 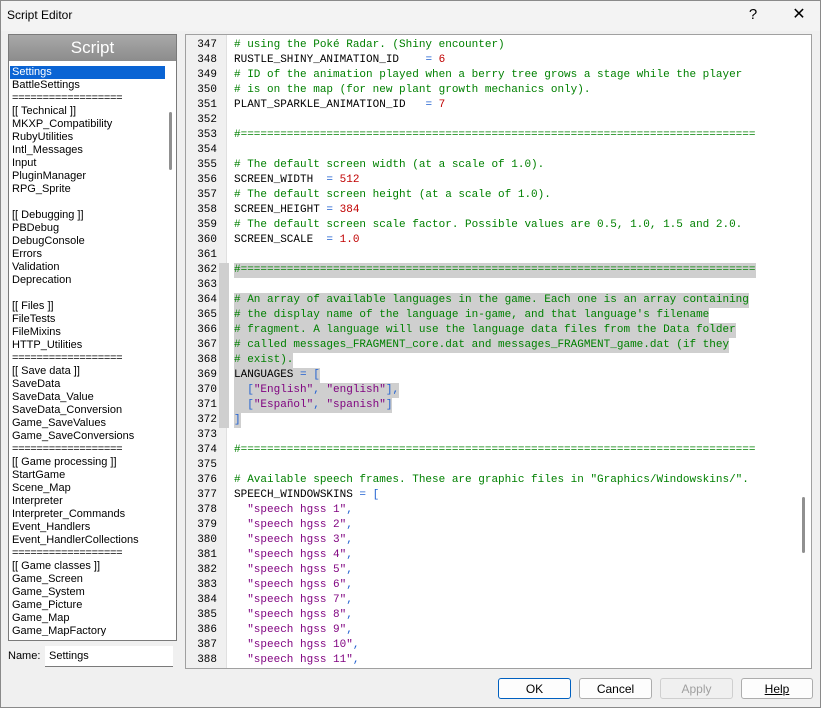 What do you see at coordinates (296, 660) in the screenshot?
I see `code-text: "speech hgss 11",` at bounding box center [296, 660].